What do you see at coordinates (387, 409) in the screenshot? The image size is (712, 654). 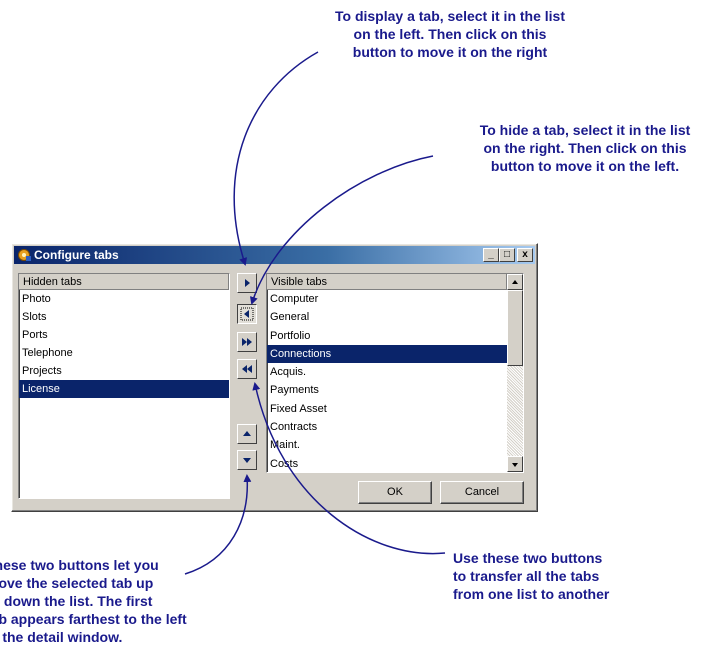 I see `list-item: Fixed Asset` at bounding box center [387, 409].